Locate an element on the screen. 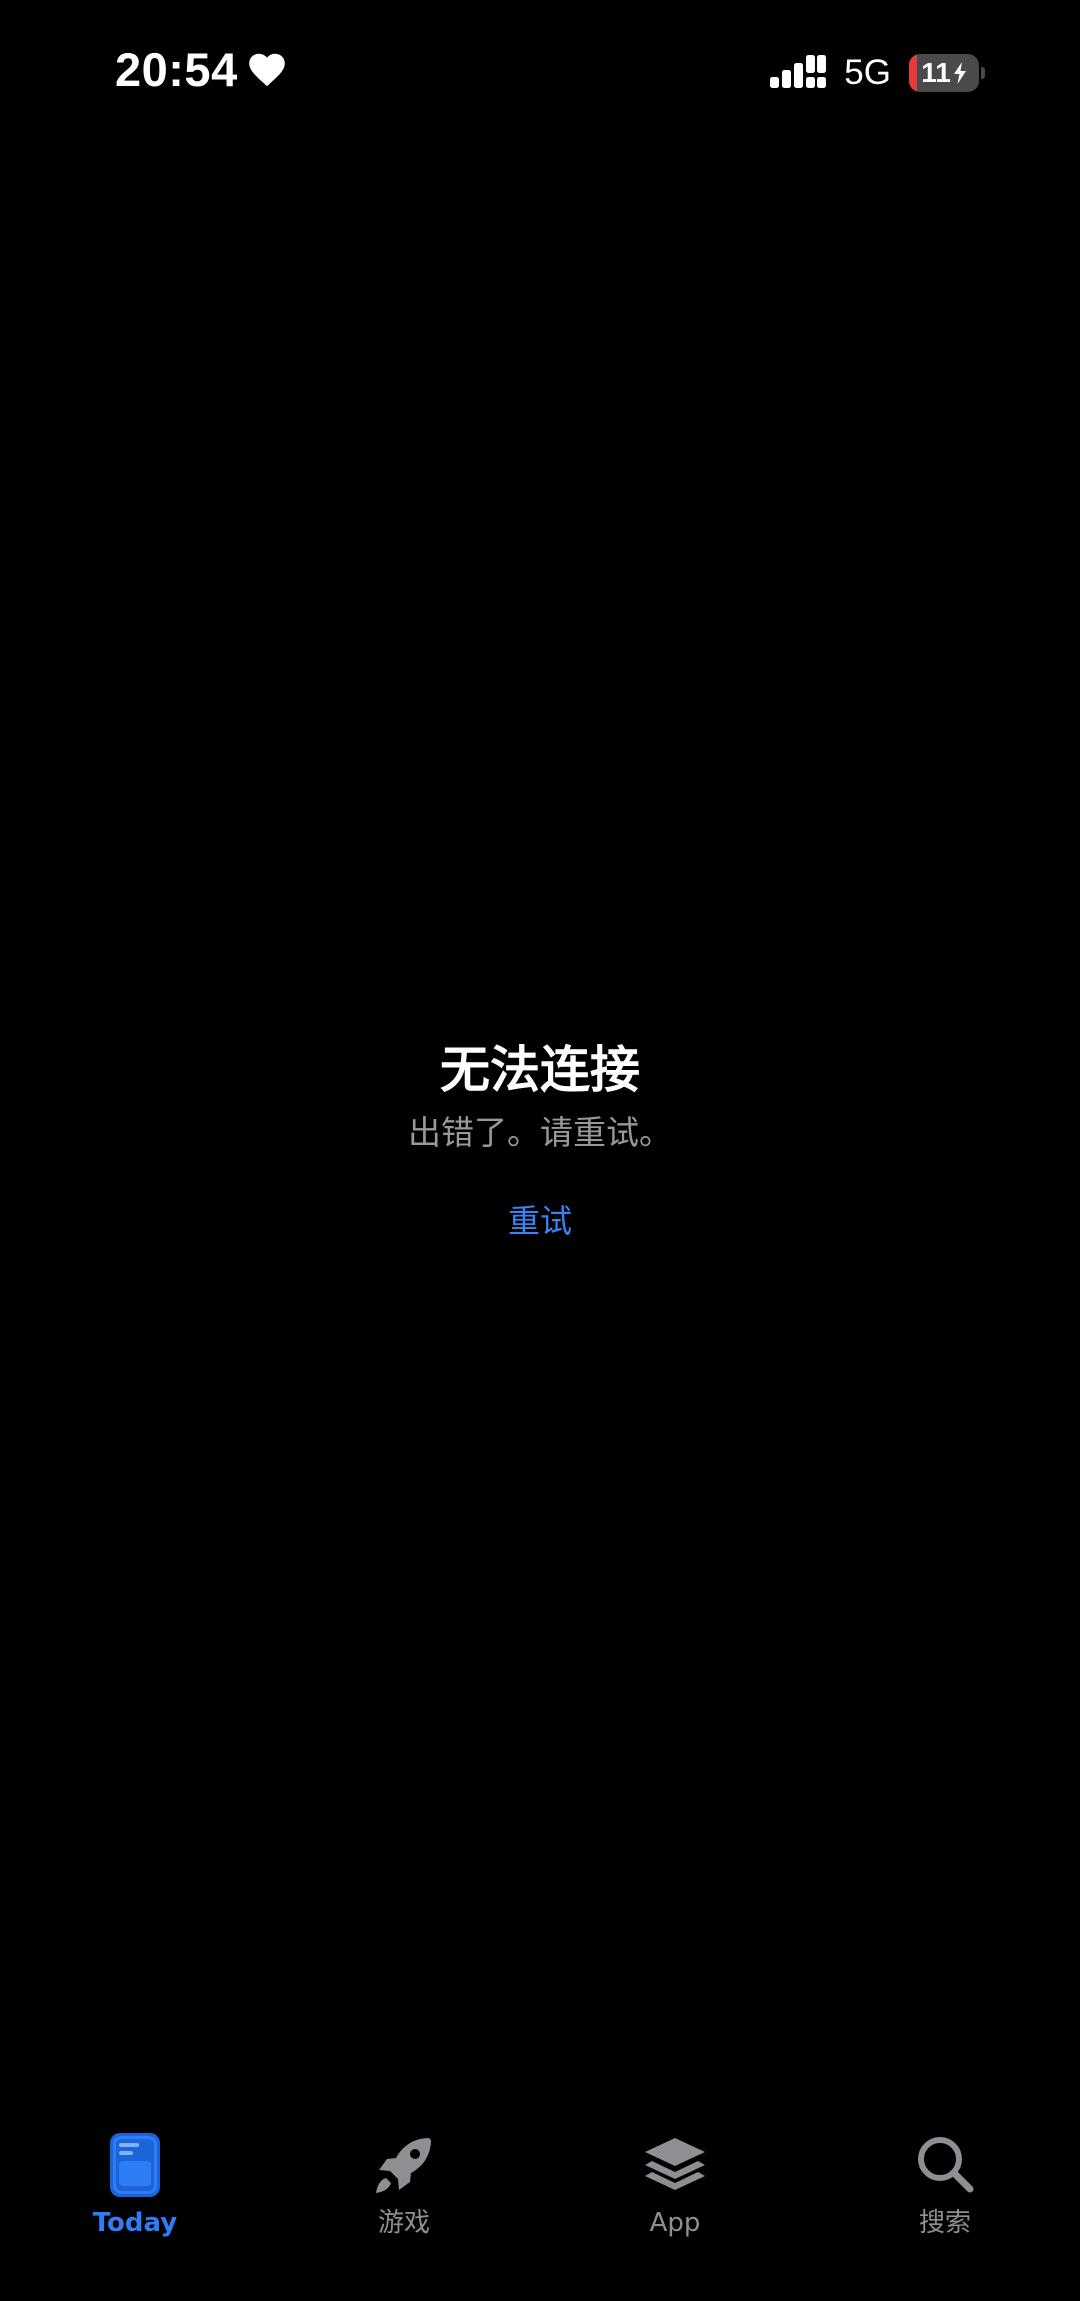 Image resolution: width=1080 pixels, height=2301 pixels. tab-bar: Today 游戏 App 搜索 is located at coordinates (540, 2200).